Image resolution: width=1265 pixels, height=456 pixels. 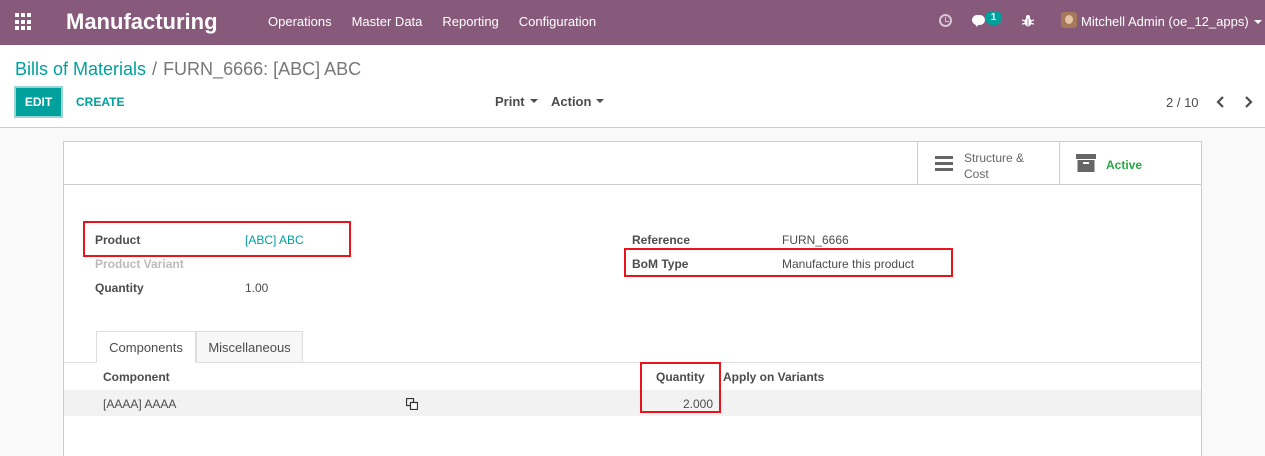 I want to click on column-apply-on-variants: Apply on Variants, so click(x=773, y=377).